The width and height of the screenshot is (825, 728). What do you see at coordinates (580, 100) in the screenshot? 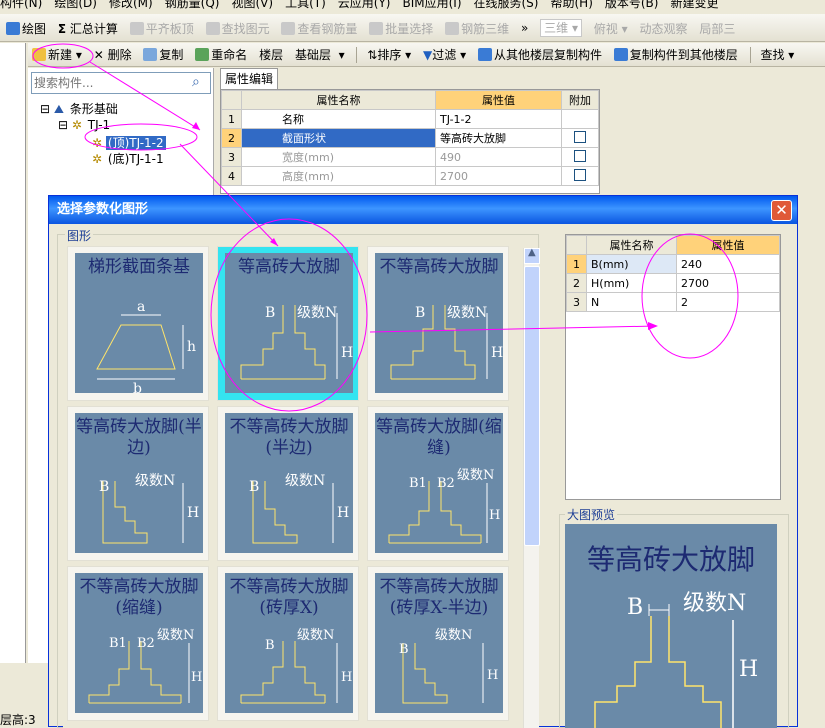
I see `column-header-extra: 附加` at bounding box center [580, 100].